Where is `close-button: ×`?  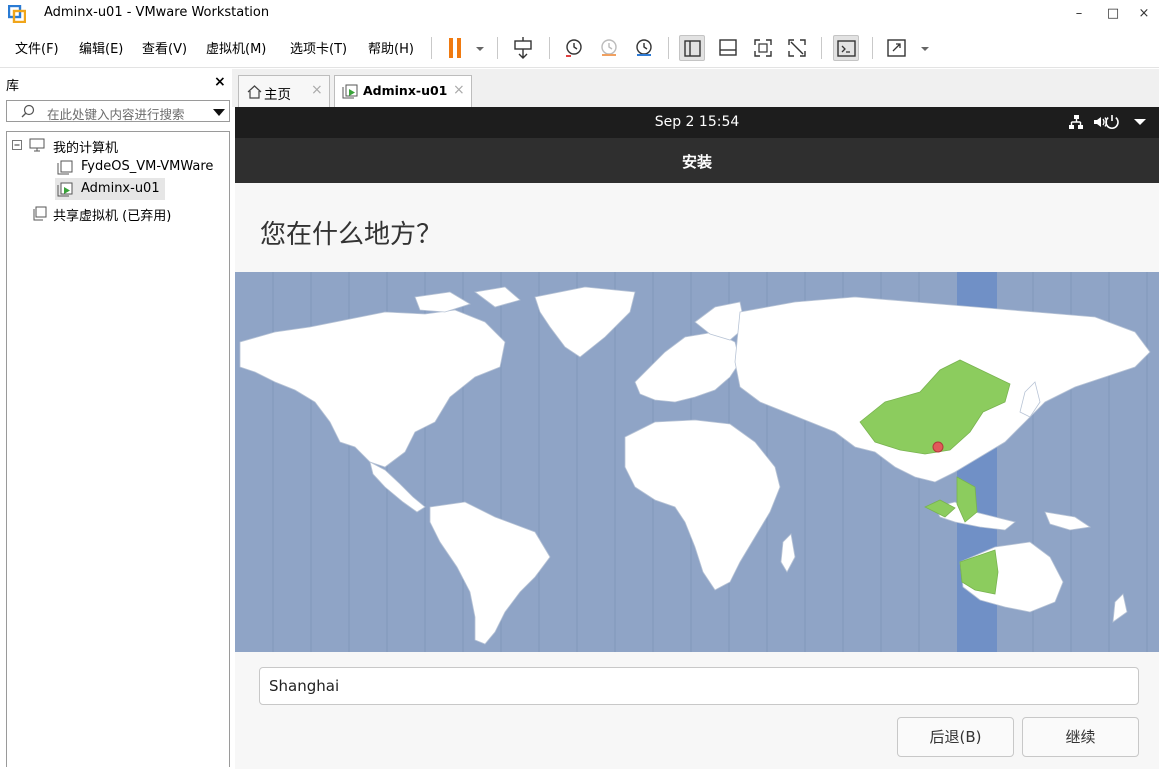 close-button: × is located at coordinates (1144, 14).